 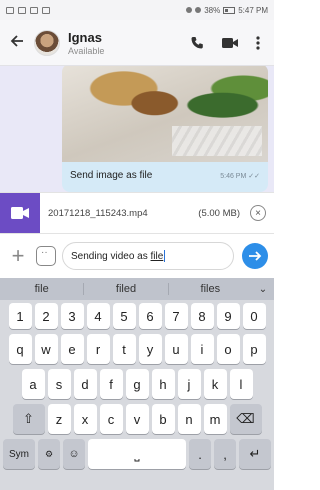 I want to click on video-camera-icon, so click(x=20, y=213).